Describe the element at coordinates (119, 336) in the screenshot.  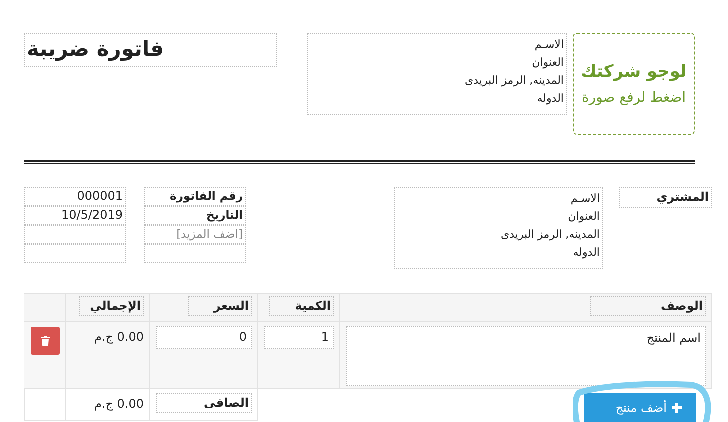
I see `line-total: 0.00 ج.م` at that location.